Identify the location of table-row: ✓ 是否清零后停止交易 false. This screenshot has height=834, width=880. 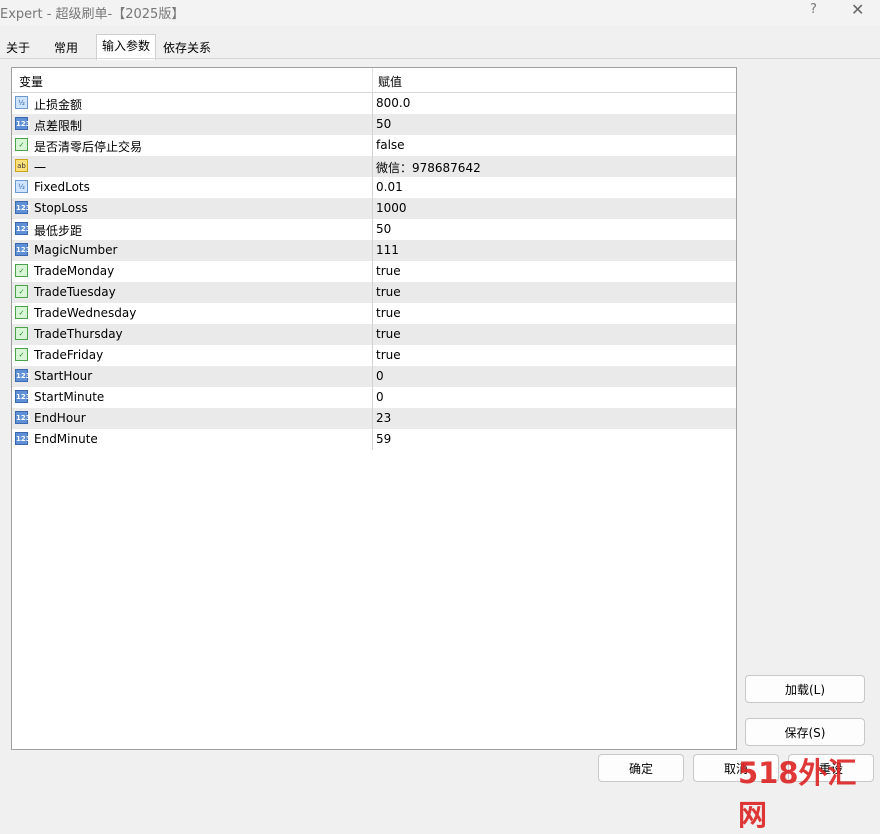
(374, 145).